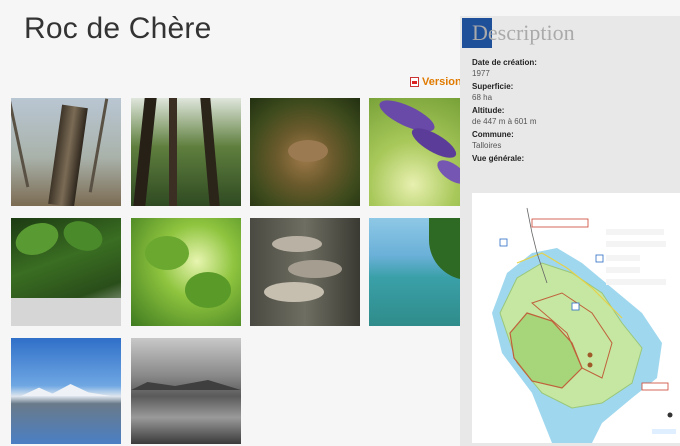 This screenshot has height=446, width=680. Describe the element at coordinates (493, 86) in the screenshot. I see `field-label-area: Superficie:` at that location.